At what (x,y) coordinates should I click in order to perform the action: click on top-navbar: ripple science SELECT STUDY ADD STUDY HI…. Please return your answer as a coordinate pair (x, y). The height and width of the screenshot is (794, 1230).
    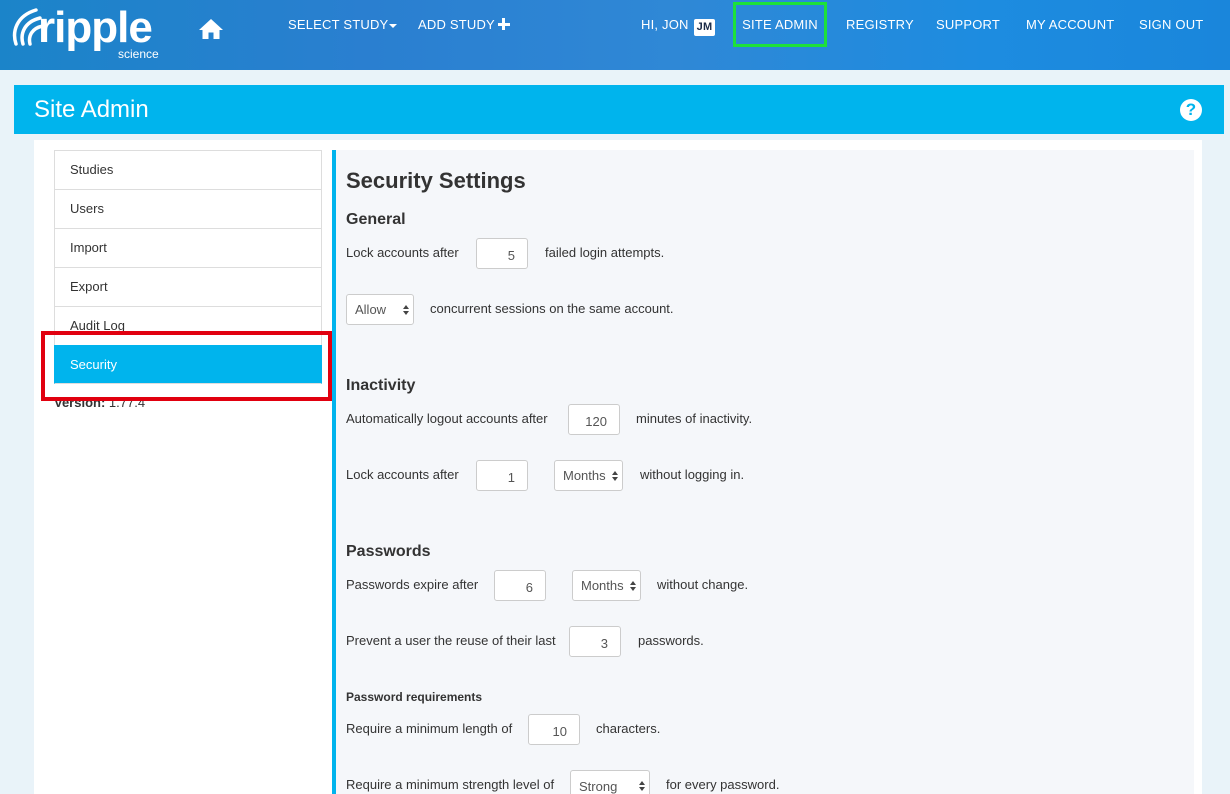
    Looking at the image, I should click on (615, 35).